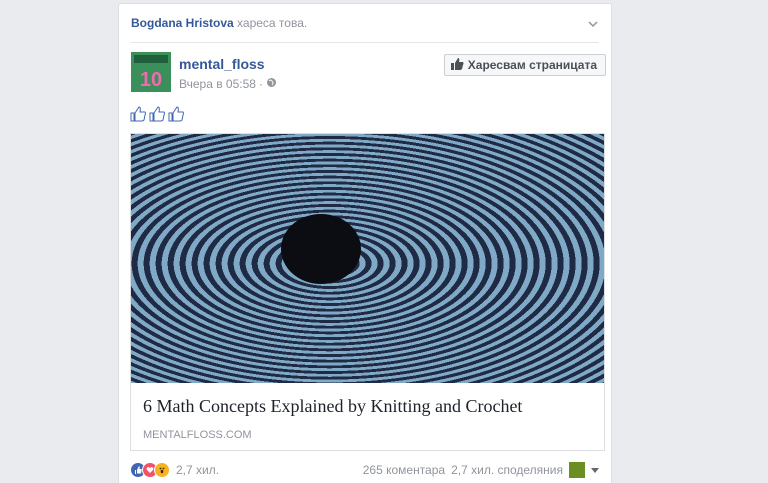 Image resolution: width=768 pixels, height=483 pixels. What do you see at coordinates (532, 65) in the screenshot?
I see `like-page-label: Харесвам страницата` at bounding box center [532, 65].